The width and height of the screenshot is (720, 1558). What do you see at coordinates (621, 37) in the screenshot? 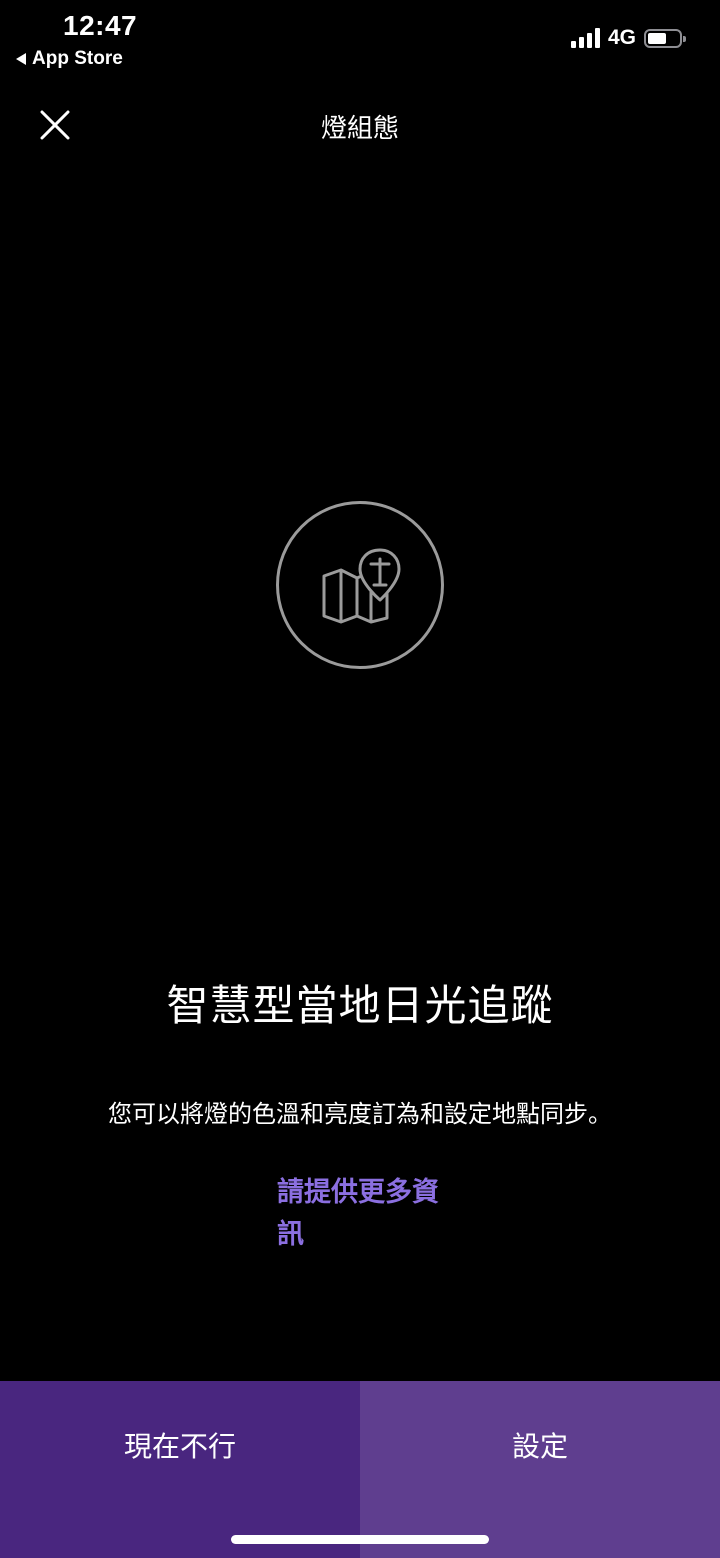
I see `network-label: 4G` at bounding box center [621, 37].